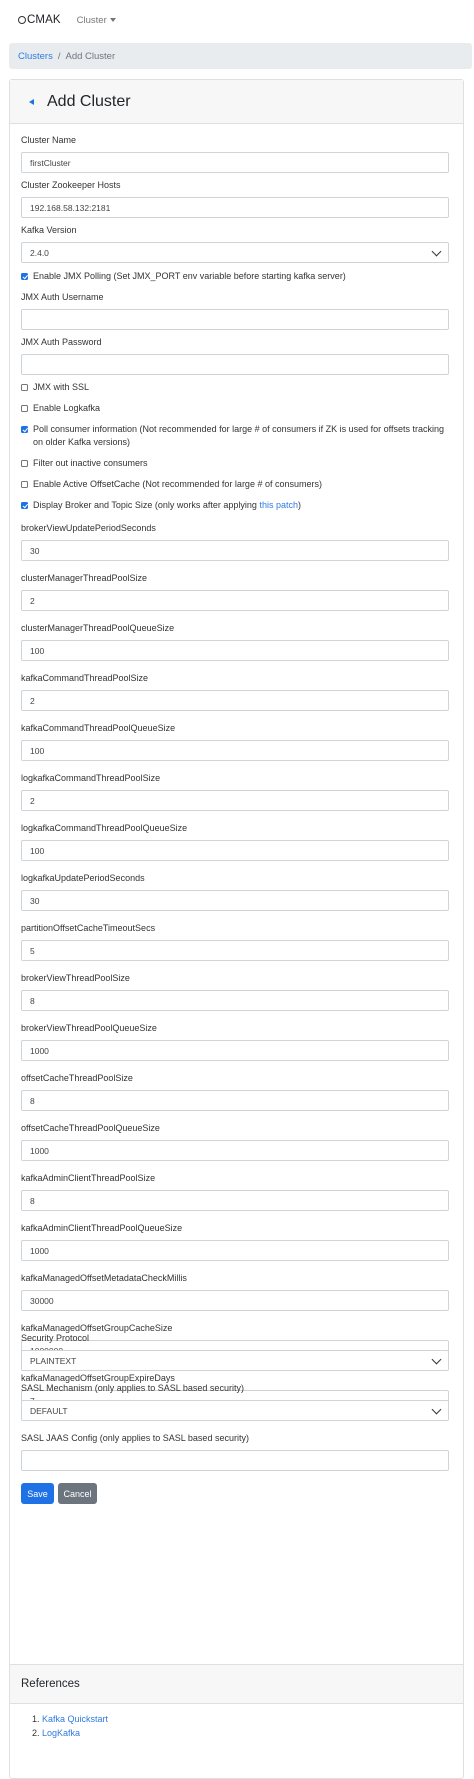  I want to click on cluster-dropdown-label: Cluster, so click(91, 20).